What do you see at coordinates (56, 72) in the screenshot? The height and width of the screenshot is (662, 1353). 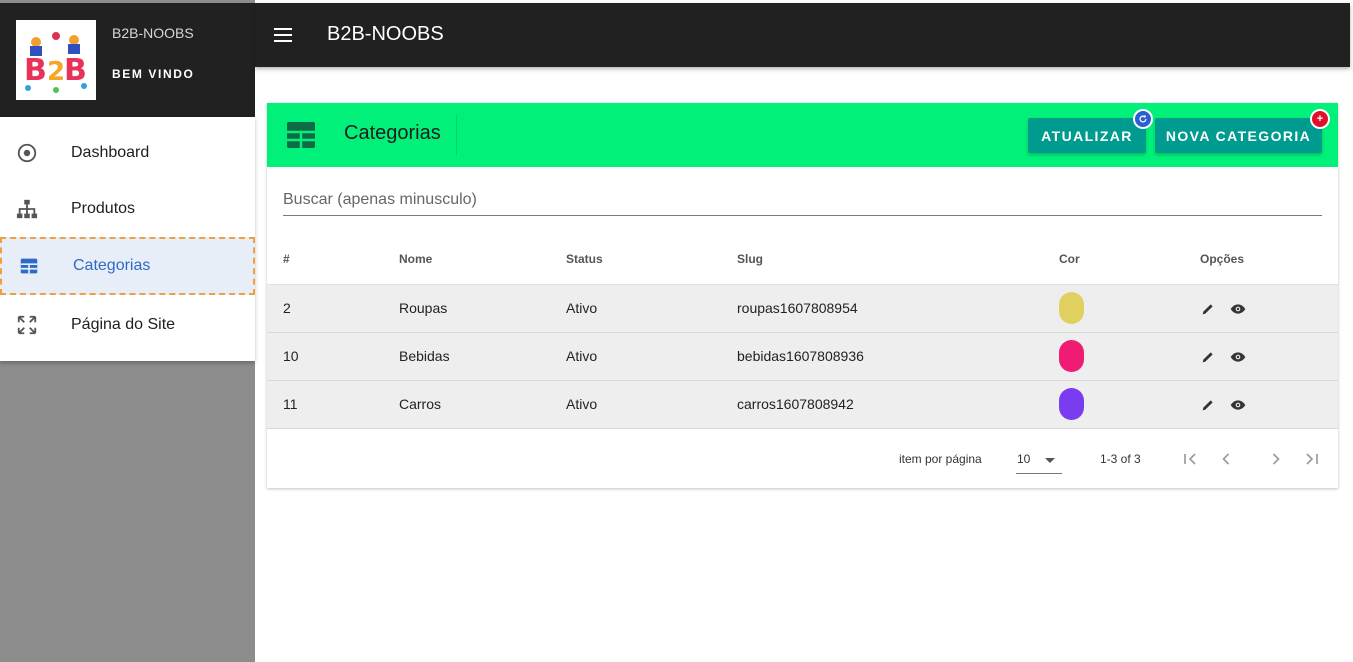 I see `svg-text: 2` at bounding box center [56, 72].